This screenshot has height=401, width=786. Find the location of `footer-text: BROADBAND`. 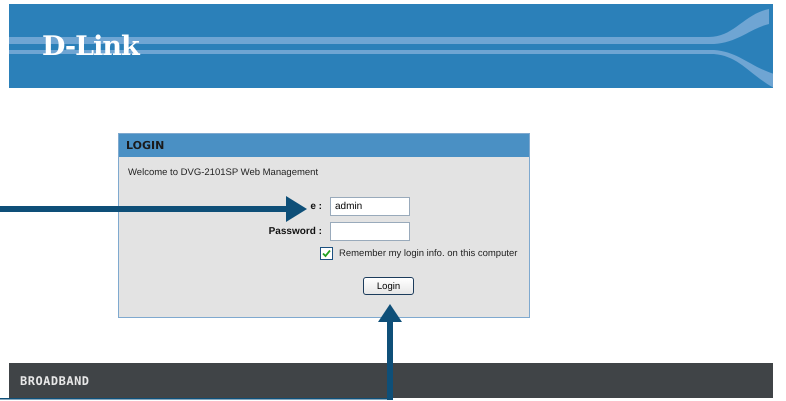

footer-text: BROADBAND is located at coordinates (55, 381).